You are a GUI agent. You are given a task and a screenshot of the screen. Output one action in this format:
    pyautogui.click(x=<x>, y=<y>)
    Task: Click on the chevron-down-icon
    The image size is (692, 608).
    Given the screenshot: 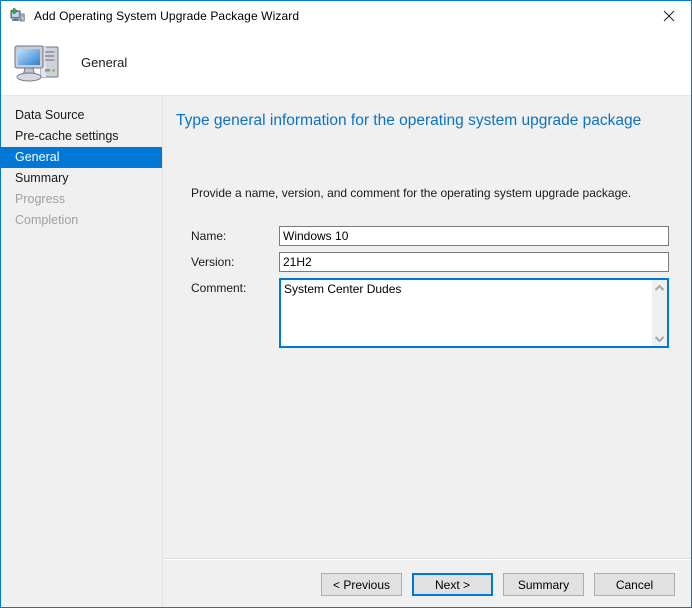 What is the action you would take?
    pyautogui.click(x=659, y=338)
    